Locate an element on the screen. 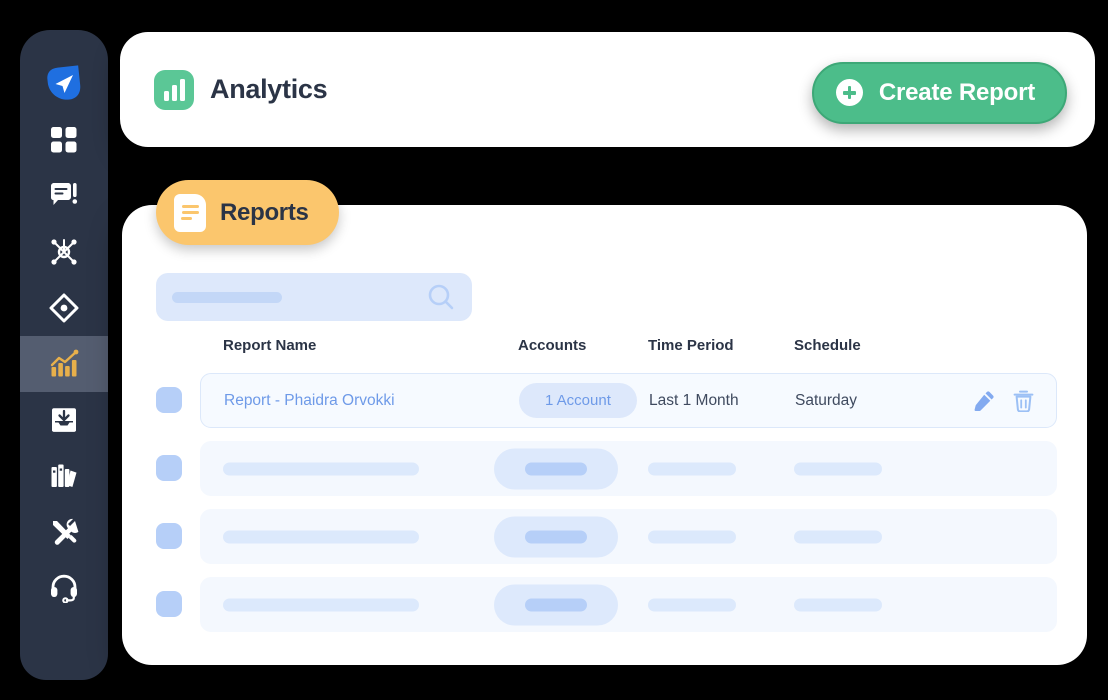  sidebar-item-analytics is located at coordinates (64, 364).